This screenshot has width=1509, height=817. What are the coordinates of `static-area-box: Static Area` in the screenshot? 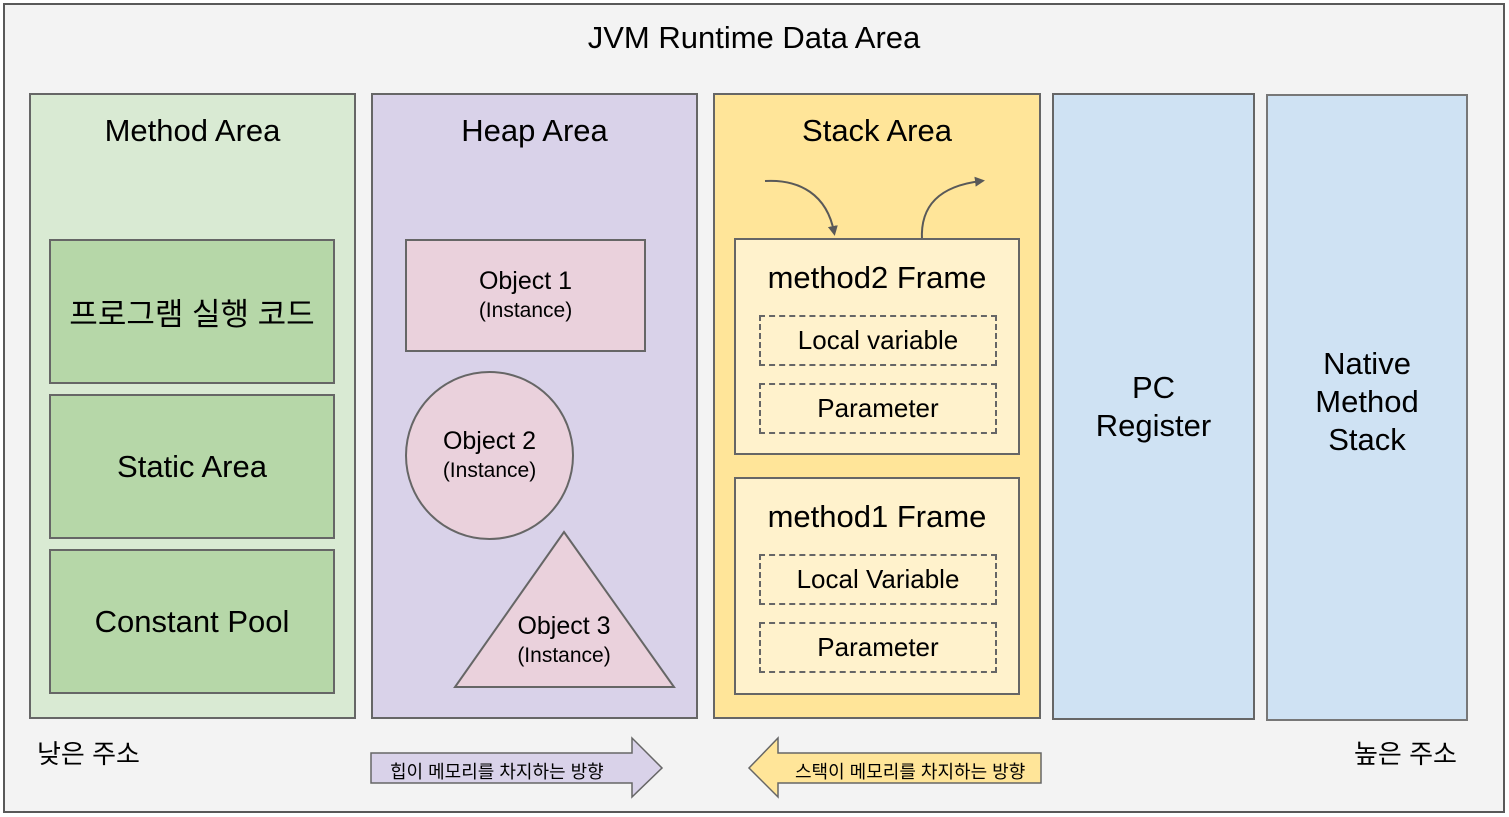 It's located at (192, 466).